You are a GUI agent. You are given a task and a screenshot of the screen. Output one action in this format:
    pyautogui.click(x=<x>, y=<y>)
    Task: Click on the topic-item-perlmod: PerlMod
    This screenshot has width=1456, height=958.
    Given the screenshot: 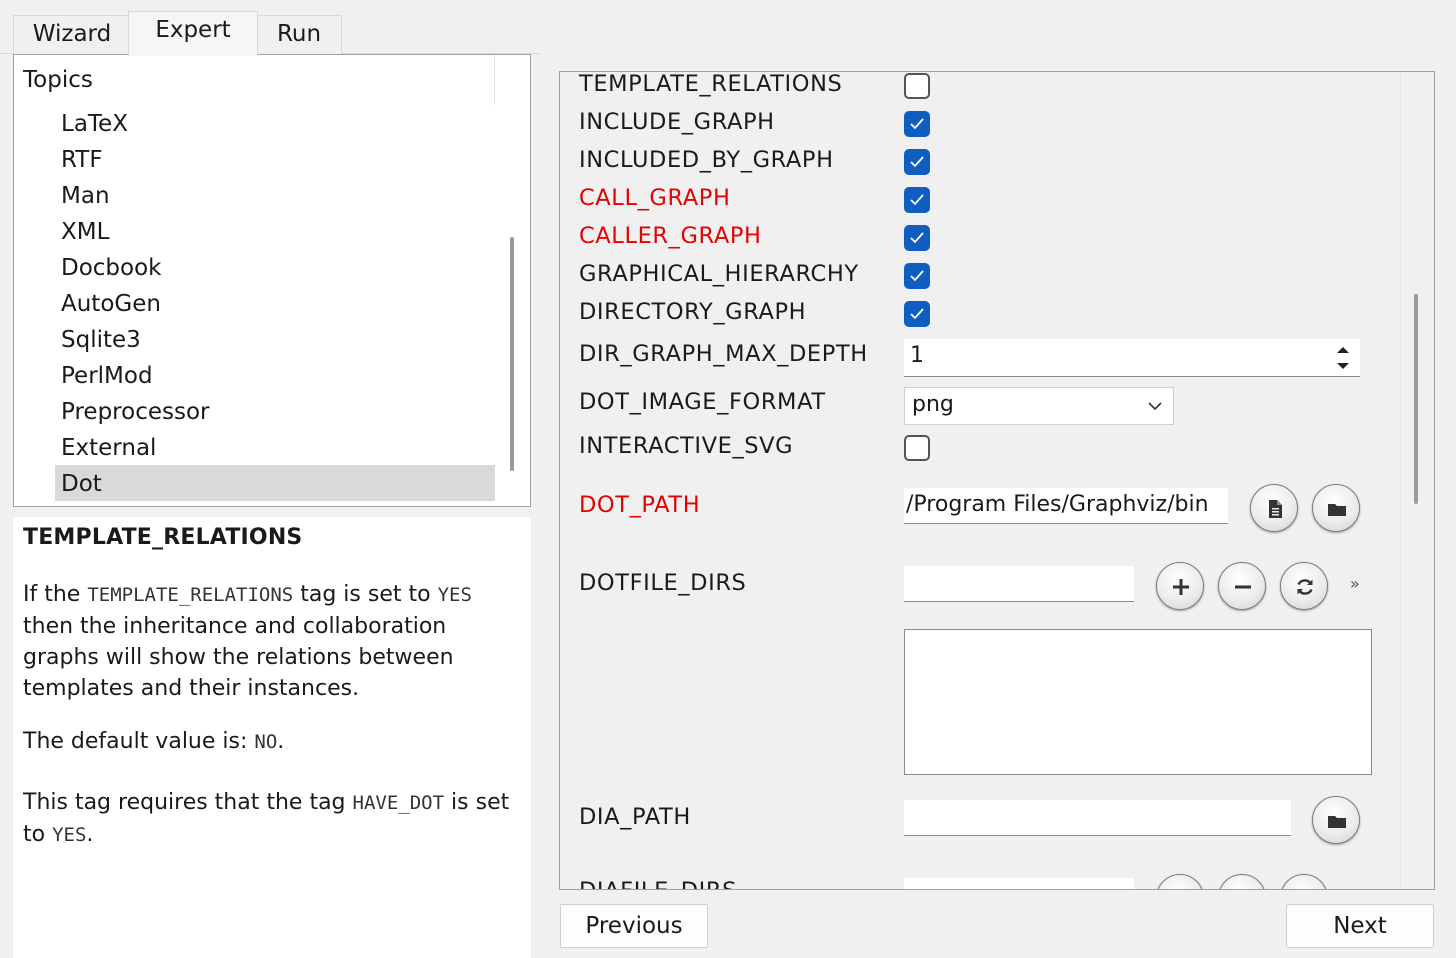 What is the action you would take?
    pyautogui.click(x=107, y=376)
    